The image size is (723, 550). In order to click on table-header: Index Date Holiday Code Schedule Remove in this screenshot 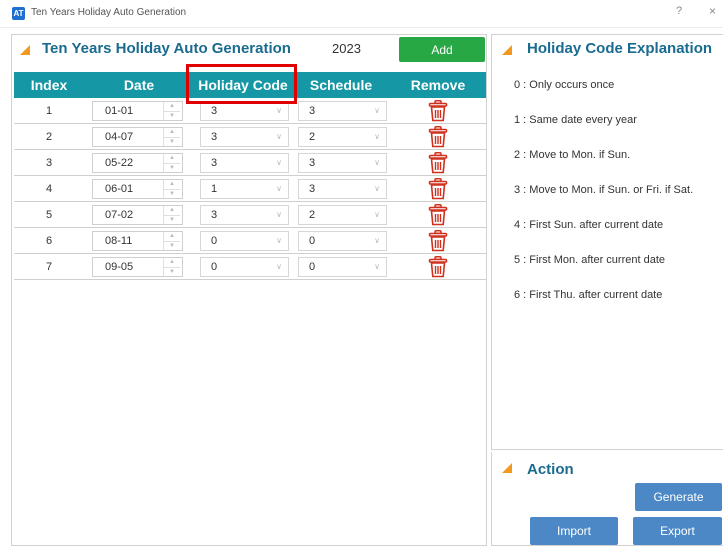, I will do `click(250, 85)`.